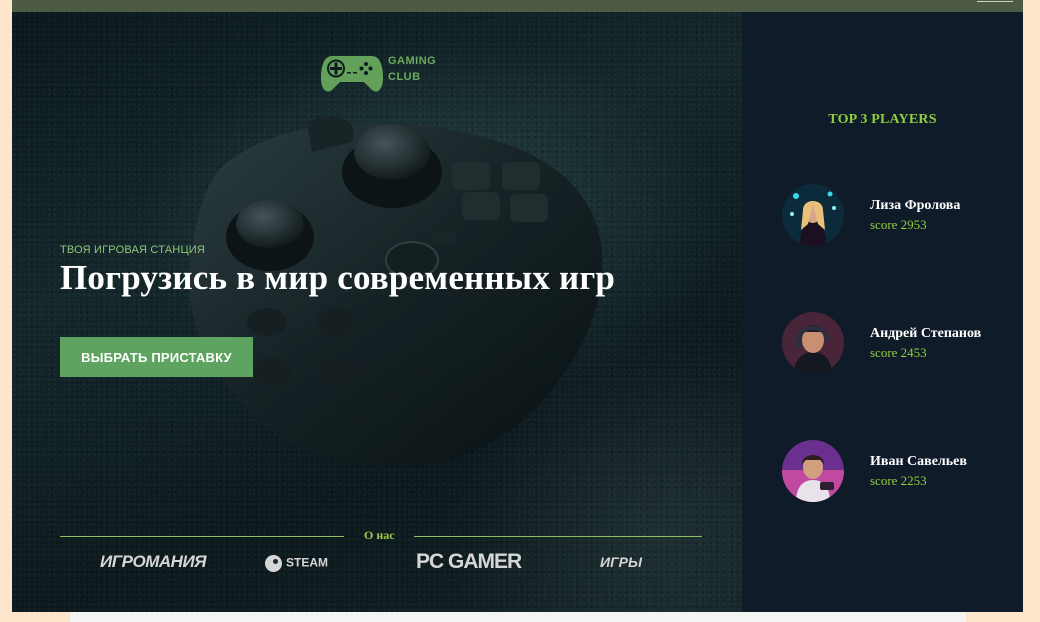 Image resolution: width=1040 pixels, height=622 pixels. I want to click on player-score: score 2453, so click(898, 352).